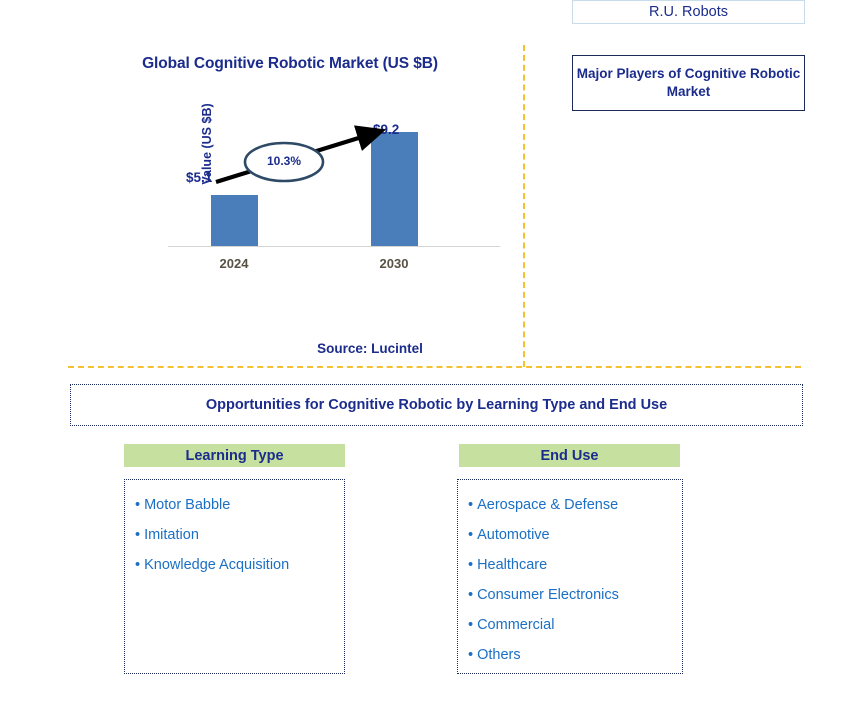  I want to click on list-item: • Healthcare, so click(570, 565).